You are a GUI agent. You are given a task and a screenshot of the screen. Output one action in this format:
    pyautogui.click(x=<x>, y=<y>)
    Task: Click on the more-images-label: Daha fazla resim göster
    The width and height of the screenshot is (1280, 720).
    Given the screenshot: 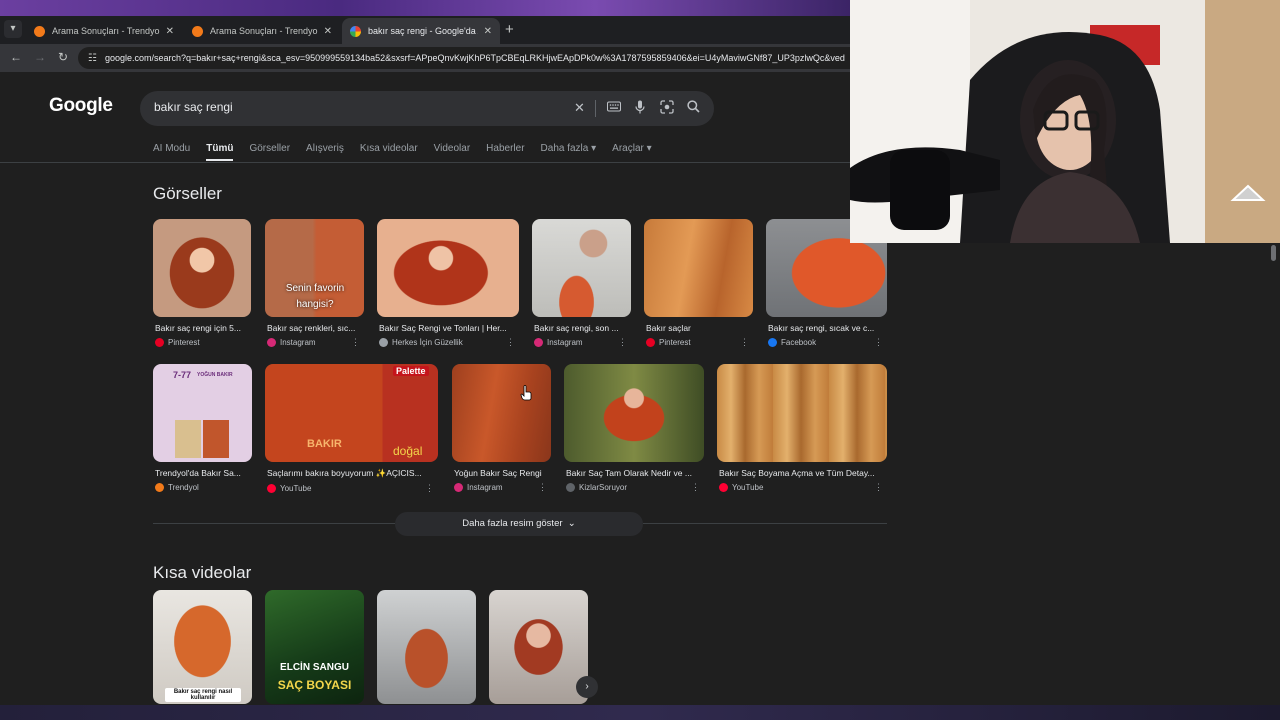 What is the action you would take?
    pyautogui.click(x=512, y=523)
    